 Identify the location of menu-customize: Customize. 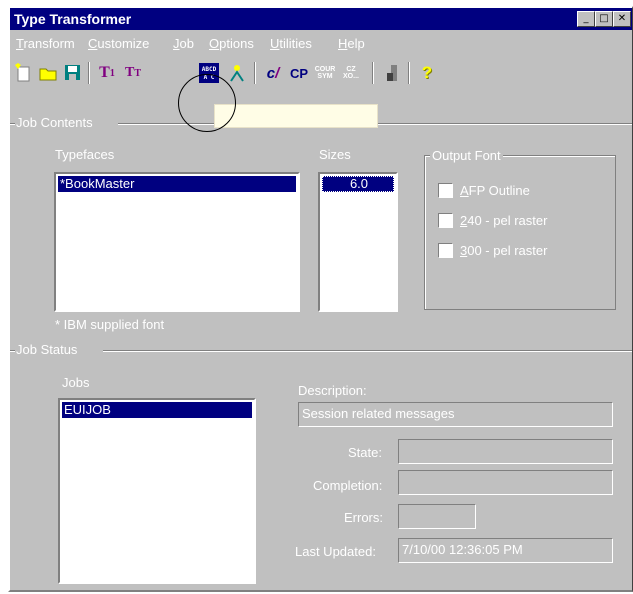
(118, 43).